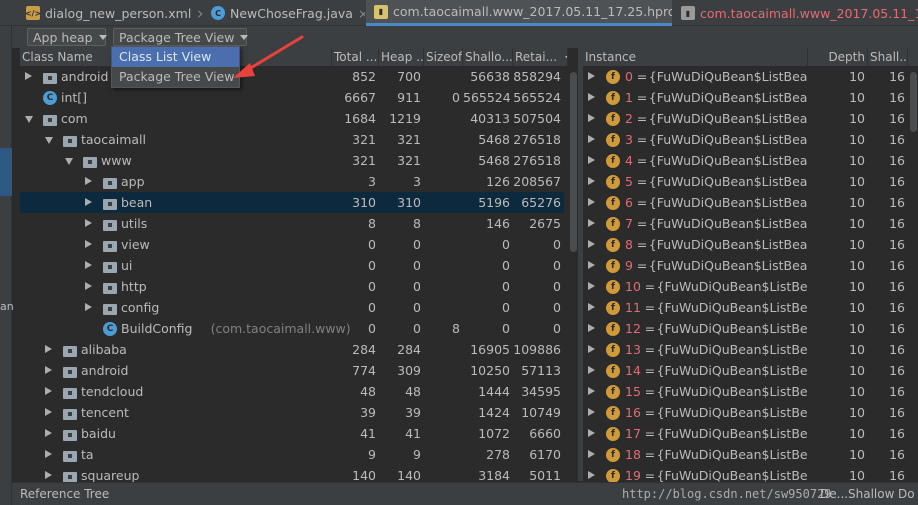 Image resolution: width=918 pixels, height=505 pixels. What do you see at coordinates (292, 181) in the screenshot?
I see `tree-row-app: app 3 3 126 208567` at bounding box center [292, 181].